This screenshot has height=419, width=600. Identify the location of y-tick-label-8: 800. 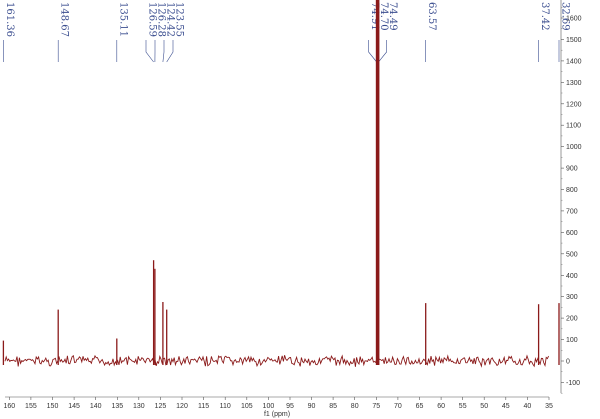
(572, 190).